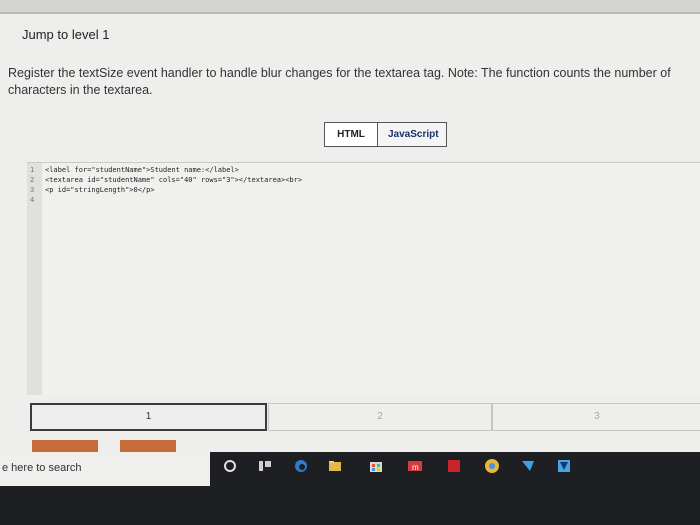 Image resolution: width=700 pixels, height=525 pixels. Describe the element at coordinates (335, 466) in the screenshot. I see `file-explorer-icon` at that location.